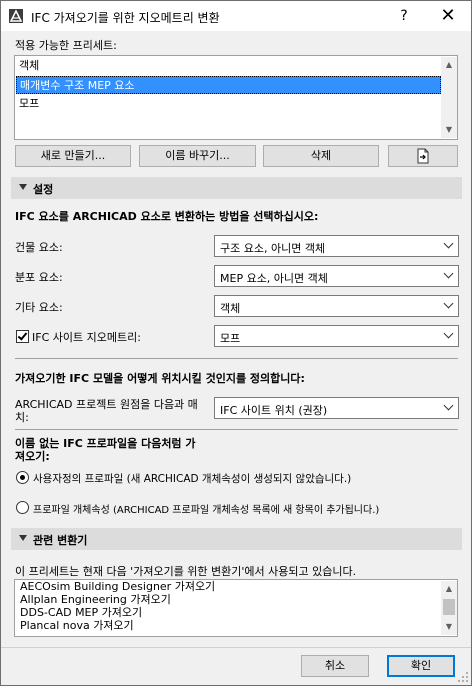 Image resolution: width=472 pixels, height=686 pixels. I want to click on translators-scrollbar: ▲ ▼, so click(449, 608).